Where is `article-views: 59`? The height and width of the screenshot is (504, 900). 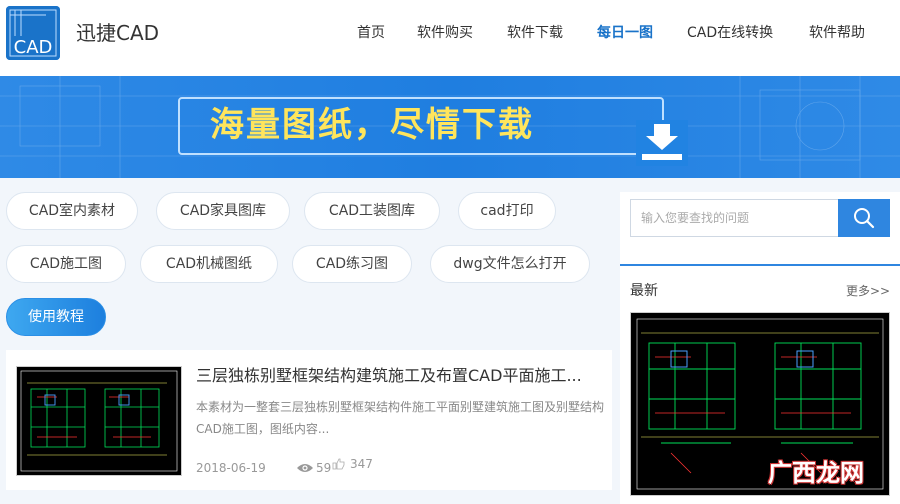
article-views: 59 is located at coordinates (313, 468).